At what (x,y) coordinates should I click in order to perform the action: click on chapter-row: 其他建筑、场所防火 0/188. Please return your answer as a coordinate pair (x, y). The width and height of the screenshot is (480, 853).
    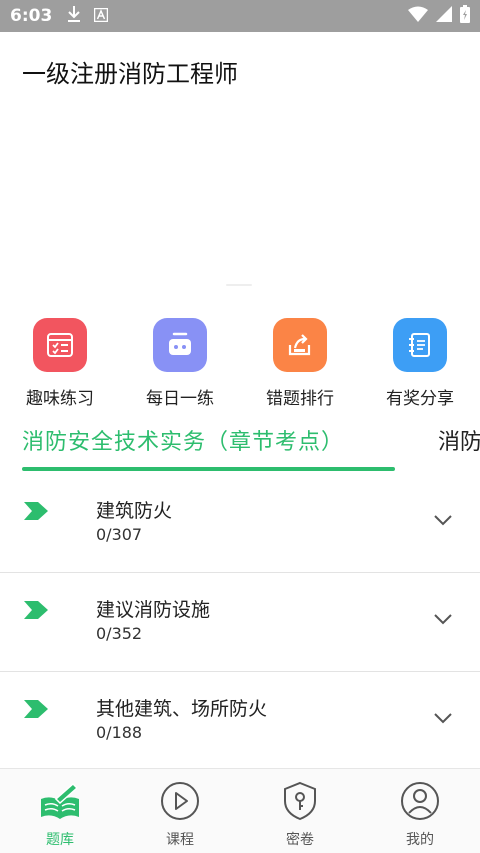
    Looking at the image, I should click on (240, 721).